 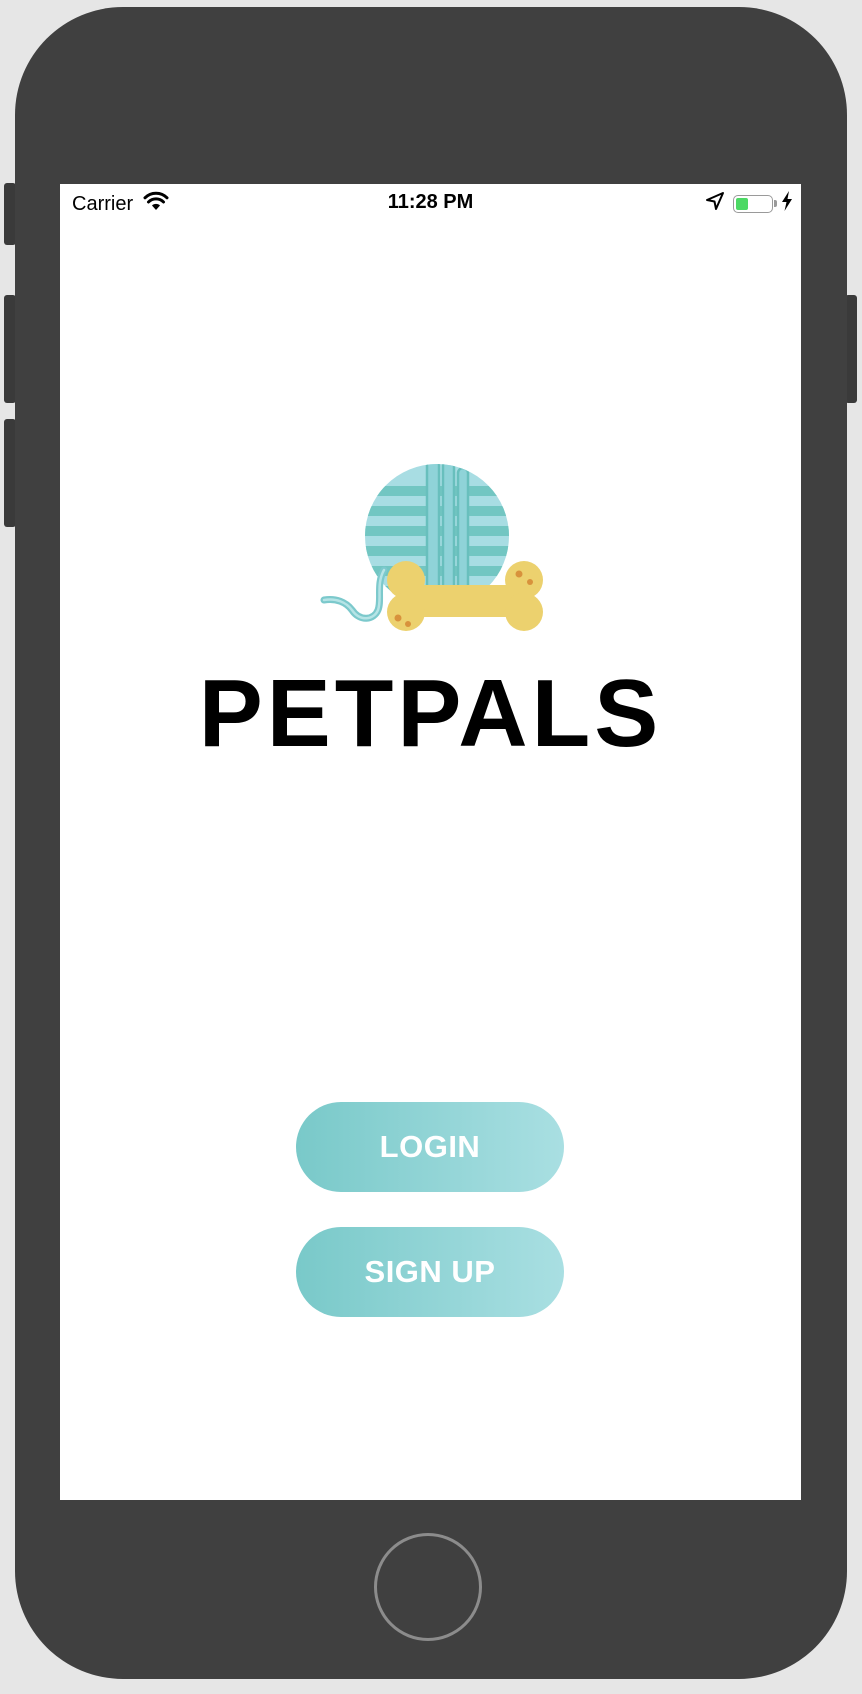 I want to click on location-arrow-icon, so click(x=715, y=204).